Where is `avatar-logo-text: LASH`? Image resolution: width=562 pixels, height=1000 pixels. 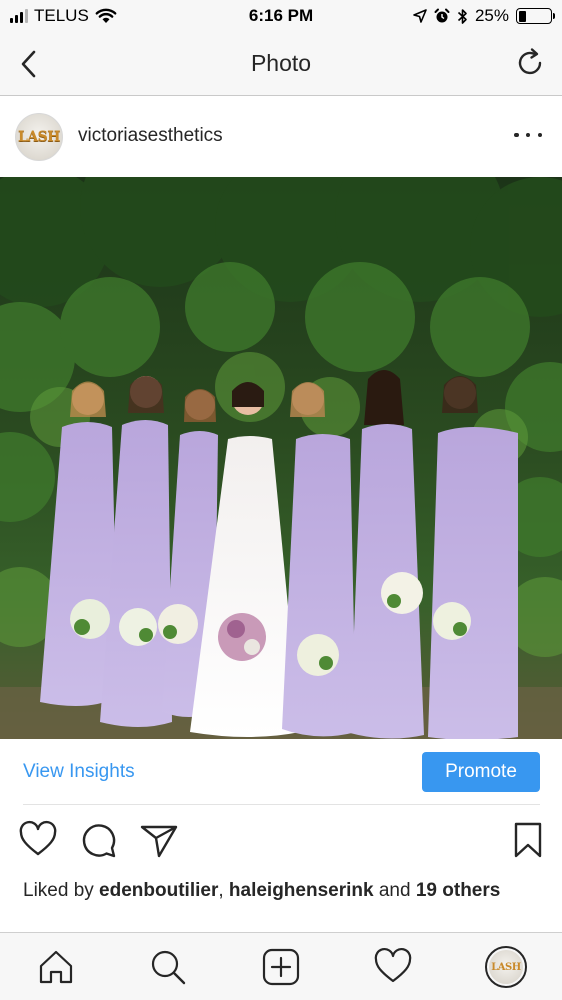 avatar-logo-text: LASH is located at coordinates (39, 137).